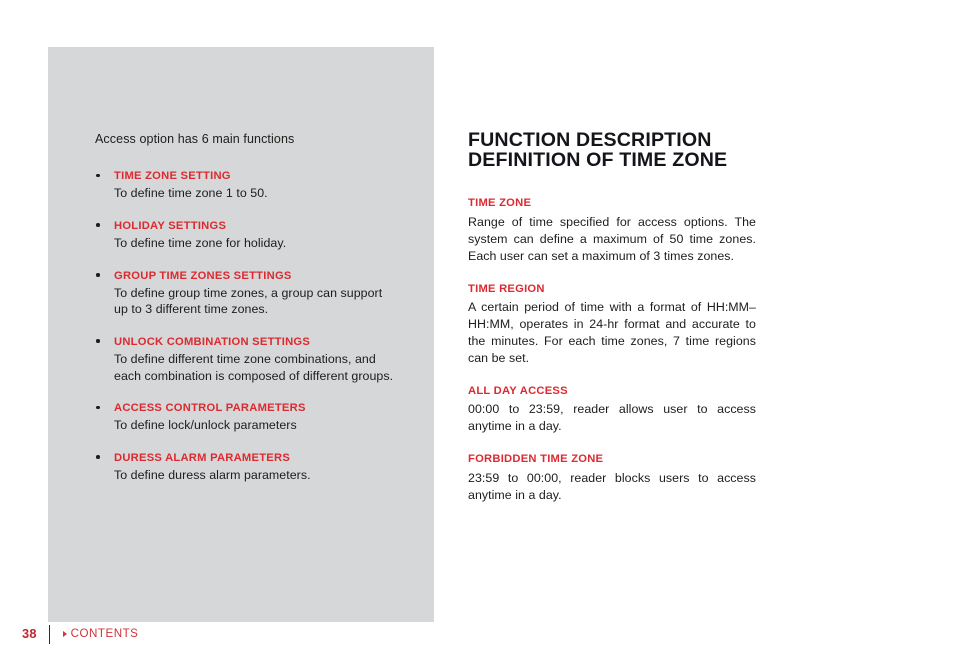  What do you see at coordinates (598, 160) in the screenshot?
I see `page-title-line-2: DEFINITION OF TIME ZONE` at bounding box center [598, 160].